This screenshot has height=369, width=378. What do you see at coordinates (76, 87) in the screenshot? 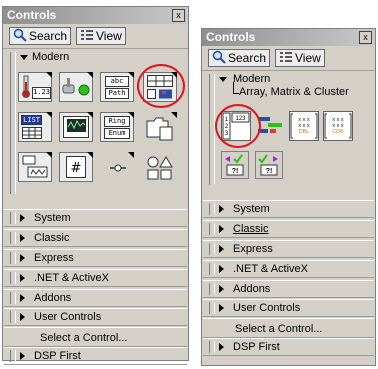
I see `boolean-control-icon` at bounding box center [76, 87].